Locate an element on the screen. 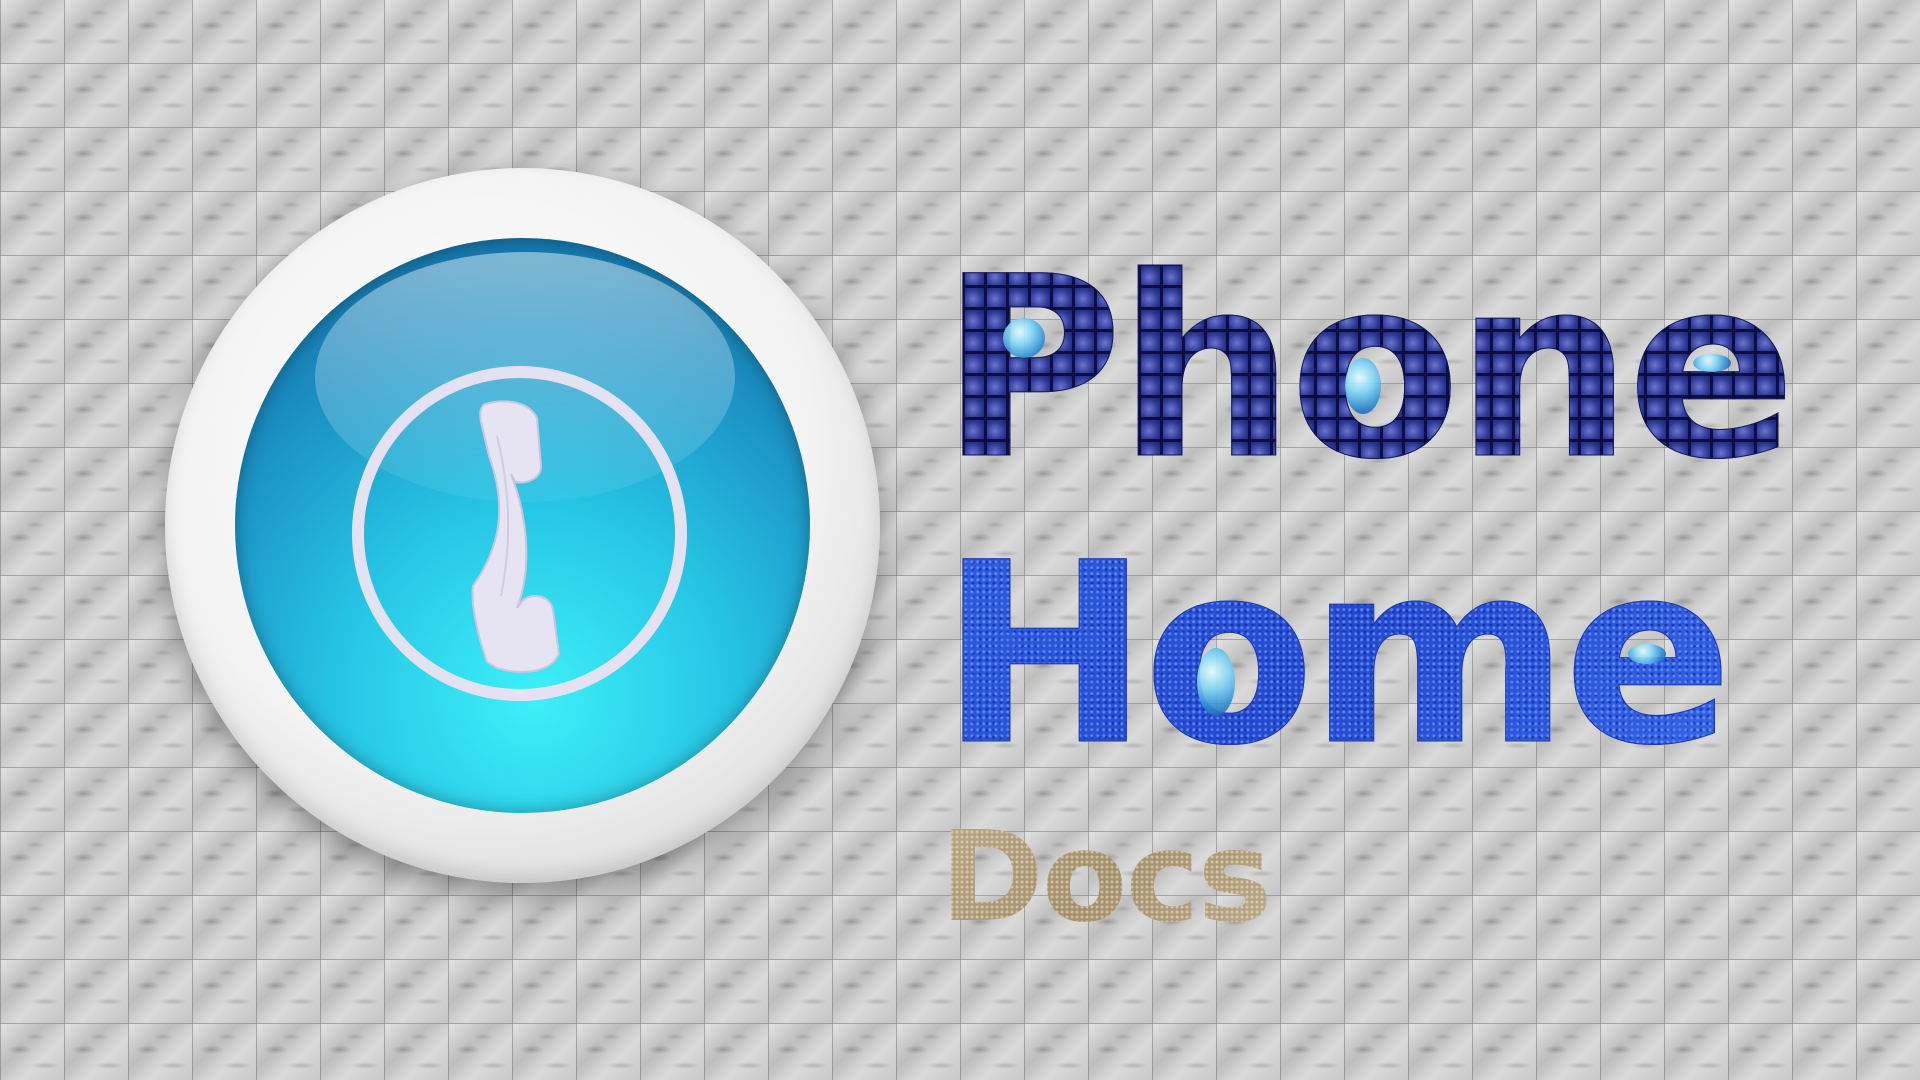 This screenshot has width=1920, height=1080. phone-handset-icon is located at coordinates (516, 536).